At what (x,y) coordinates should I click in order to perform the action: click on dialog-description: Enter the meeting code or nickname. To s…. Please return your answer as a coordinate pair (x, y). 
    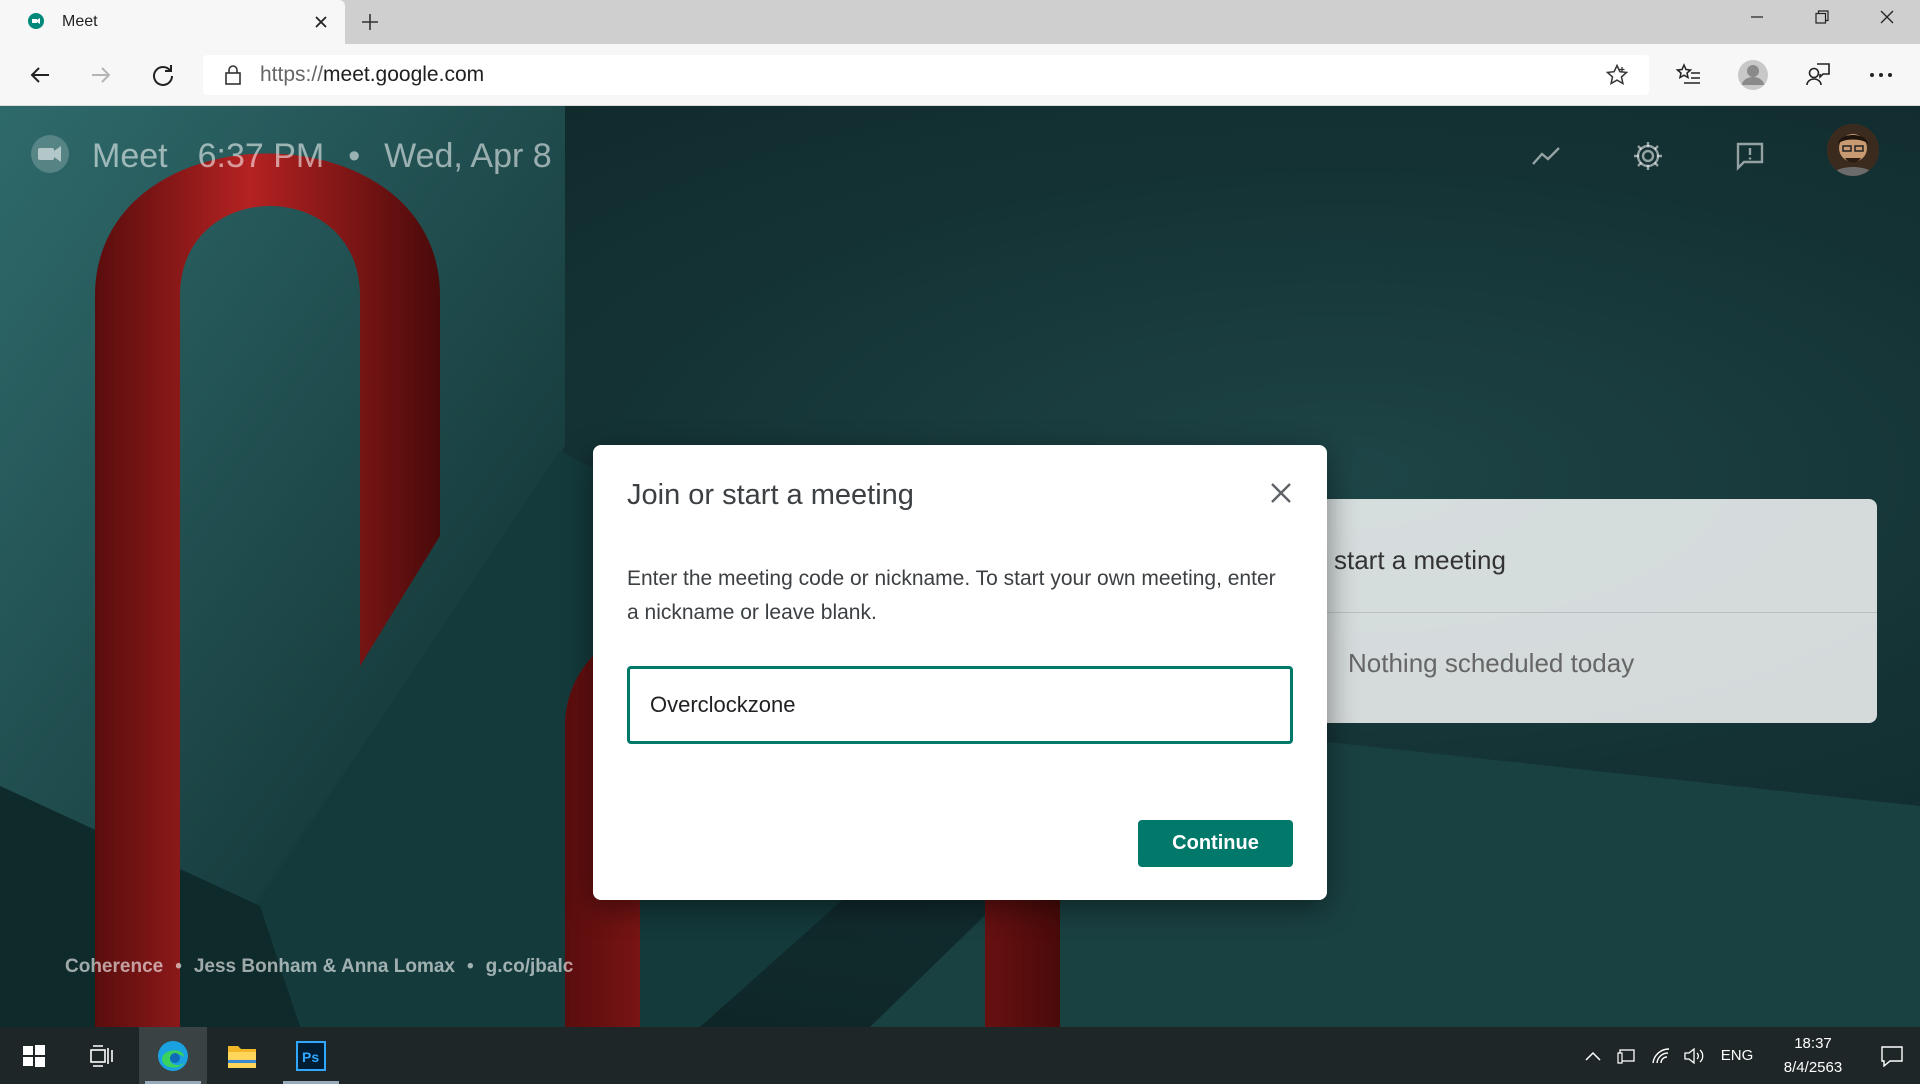
    Looking at the image, I should click on (951, 595).